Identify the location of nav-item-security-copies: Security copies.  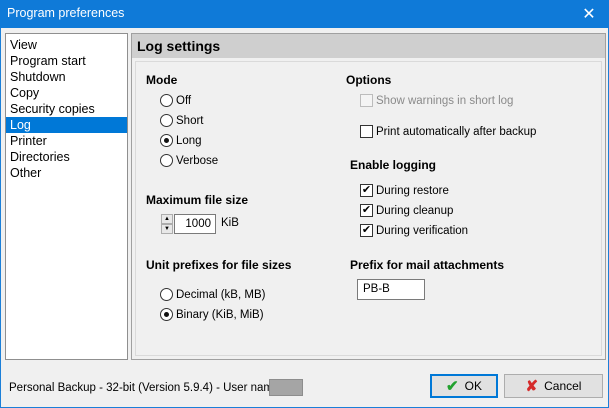
(66, 109).